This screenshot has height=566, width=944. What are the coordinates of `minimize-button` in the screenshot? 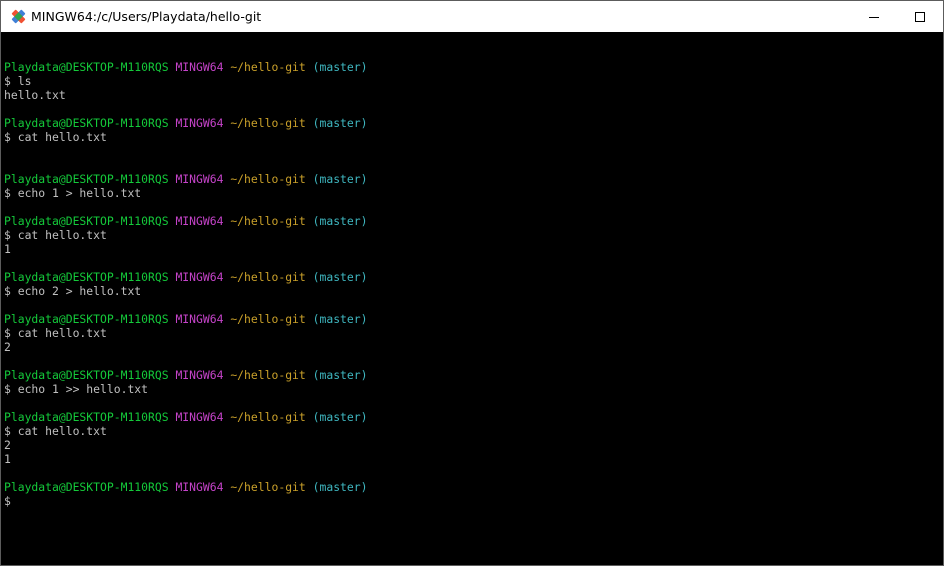 It's located at (874, 16).